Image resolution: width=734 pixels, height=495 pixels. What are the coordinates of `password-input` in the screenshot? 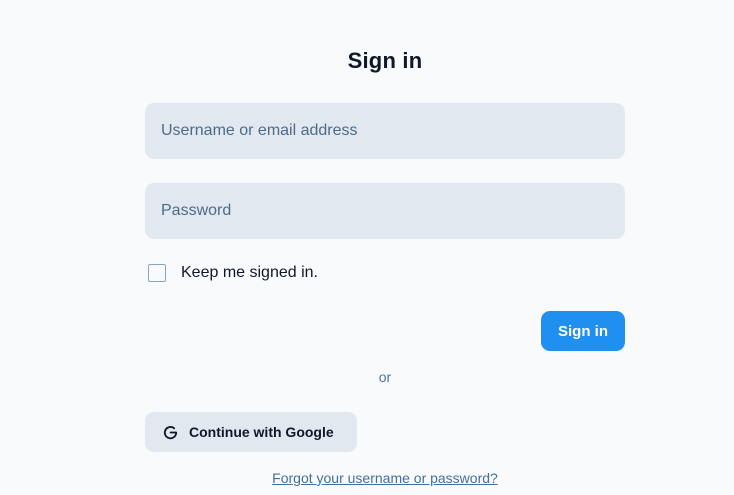 It's located at (385, 211).